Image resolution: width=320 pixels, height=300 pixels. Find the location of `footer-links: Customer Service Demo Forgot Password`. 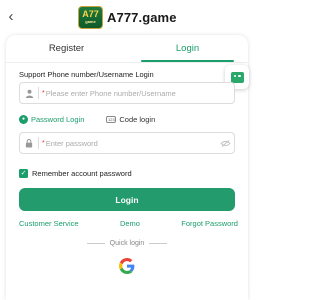

footer-links: Customer Service Demo Forgot Password is located at coordinates (128, 224).